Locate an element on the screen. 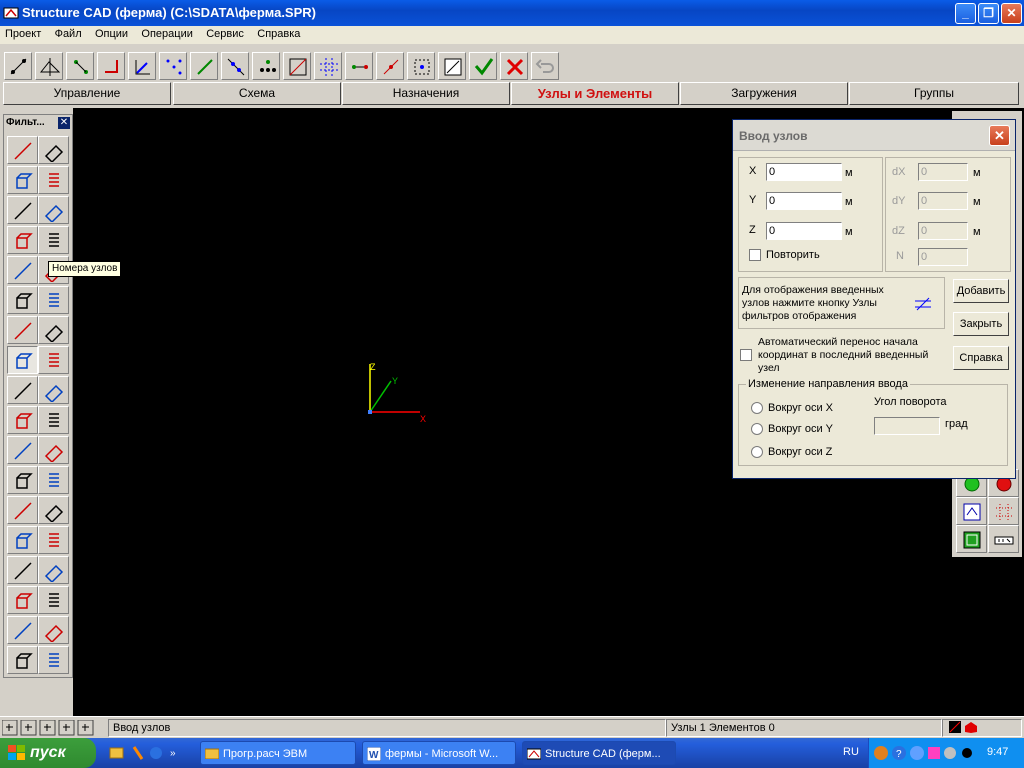 This screenshot has height=768, width=1024. tab-management: Управление is located at coordinates (87, 93).